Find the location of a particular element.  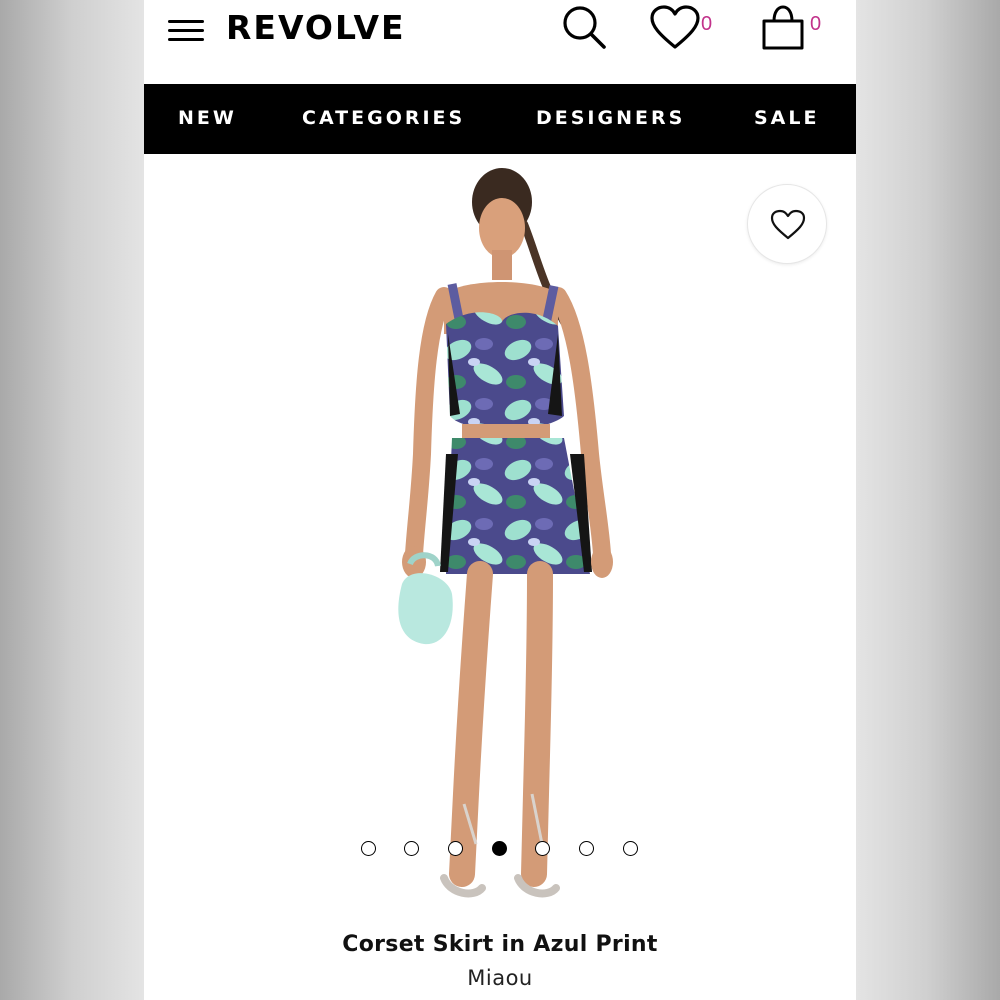

background-left is located at coordinates (72, 500).